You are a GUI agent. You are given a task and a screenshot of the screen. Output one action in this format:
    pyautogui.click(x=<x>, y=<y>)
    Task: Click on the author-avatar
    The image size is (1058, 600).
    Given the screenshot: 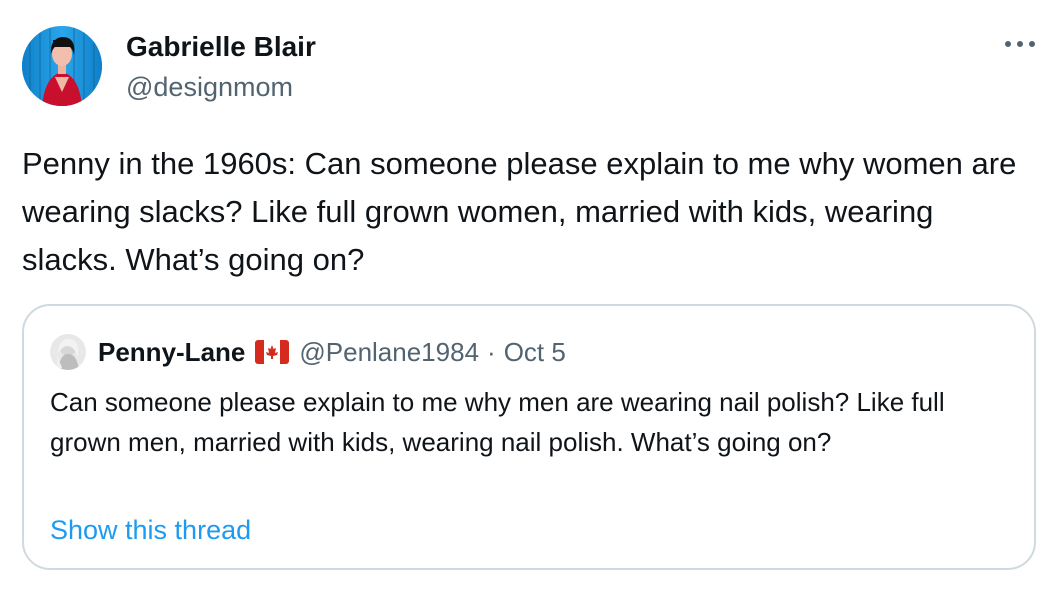 What is the action you would take?
    pyautogui.click(x=62, y=66)
    